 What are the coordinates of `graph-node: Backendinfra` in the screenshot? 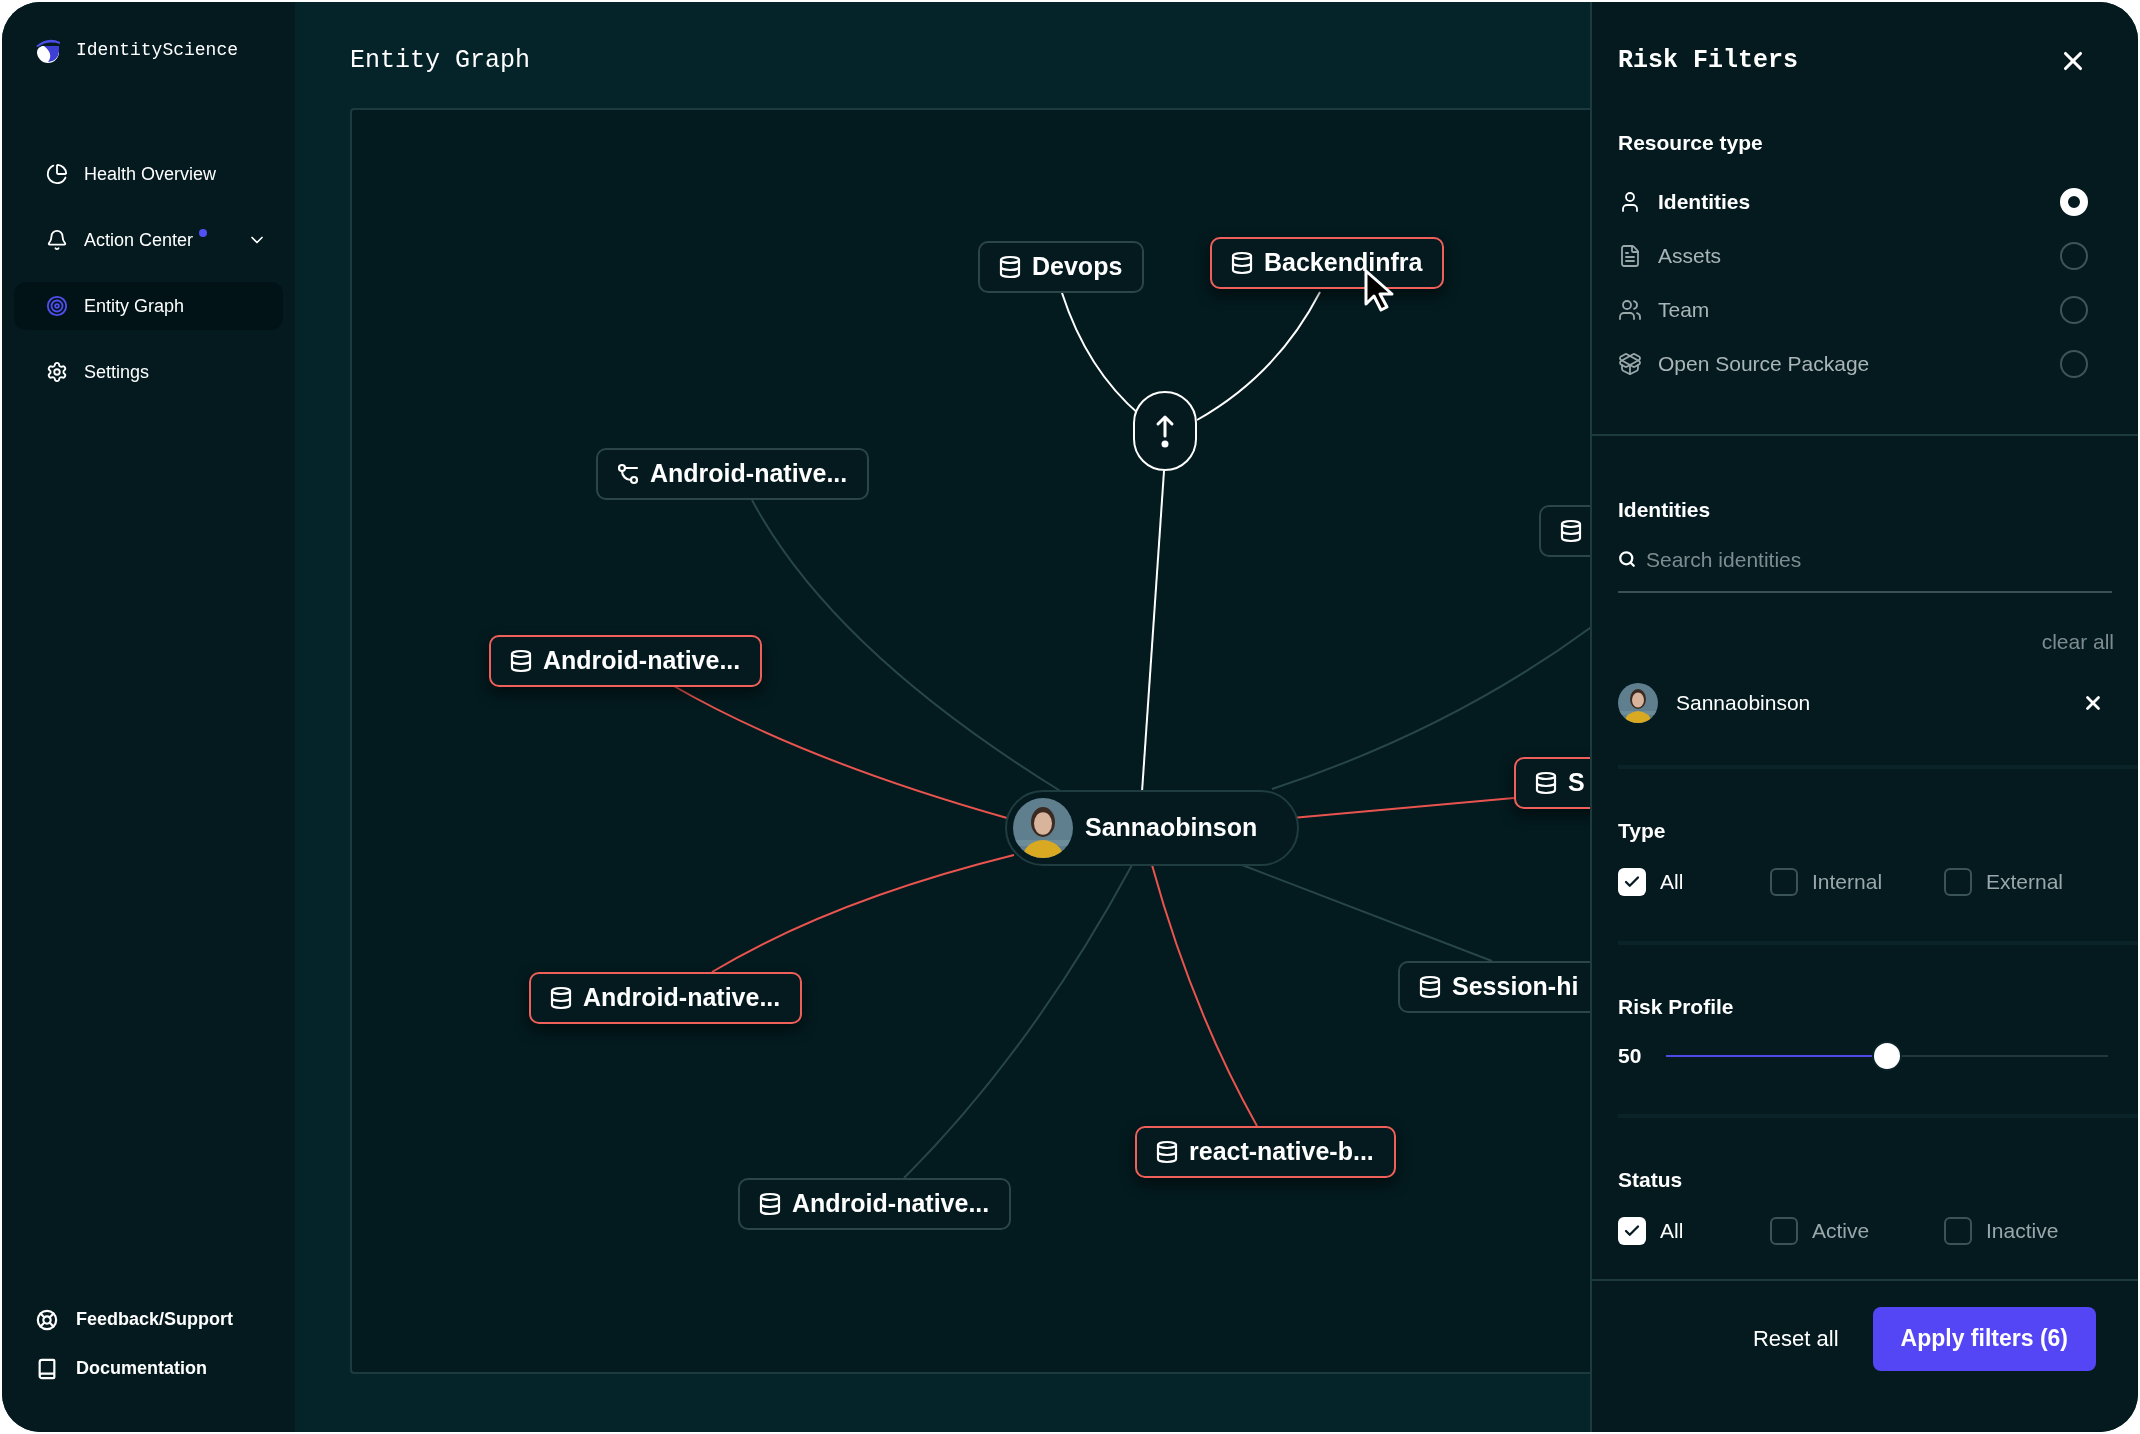 It's located at (1327, 263).